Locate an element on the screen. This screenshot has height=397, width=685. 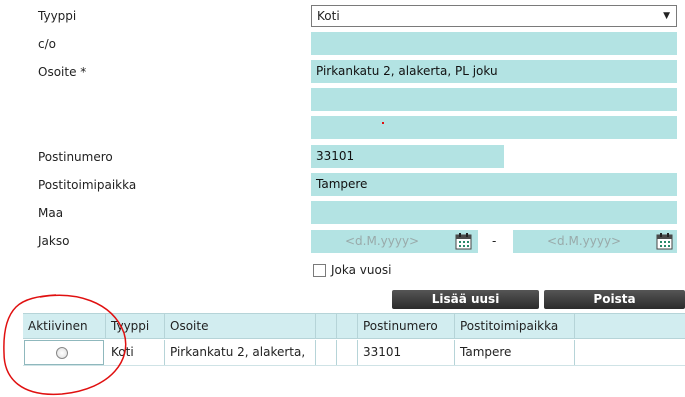
country-label: Maa is located at coordinates (51, 213).